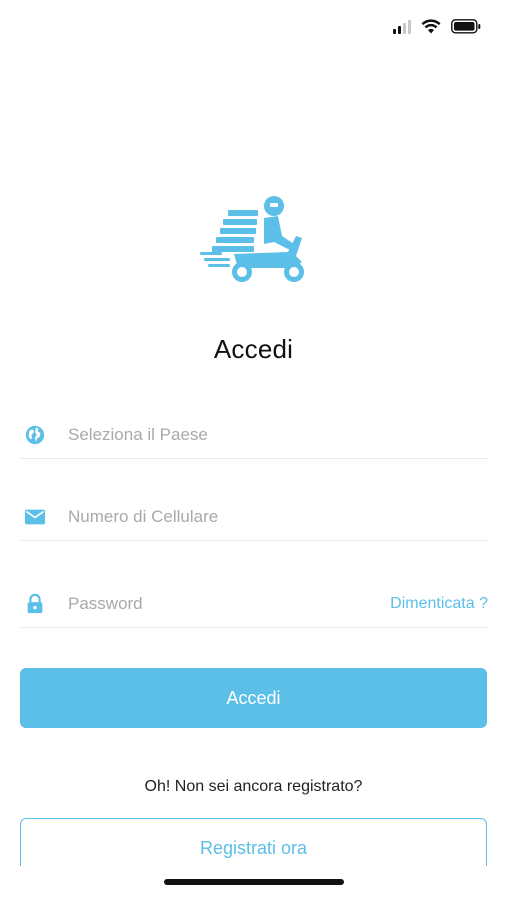  Describe the element at coordinates (218, 604) in the screenshot. I see `password-input` at that location.